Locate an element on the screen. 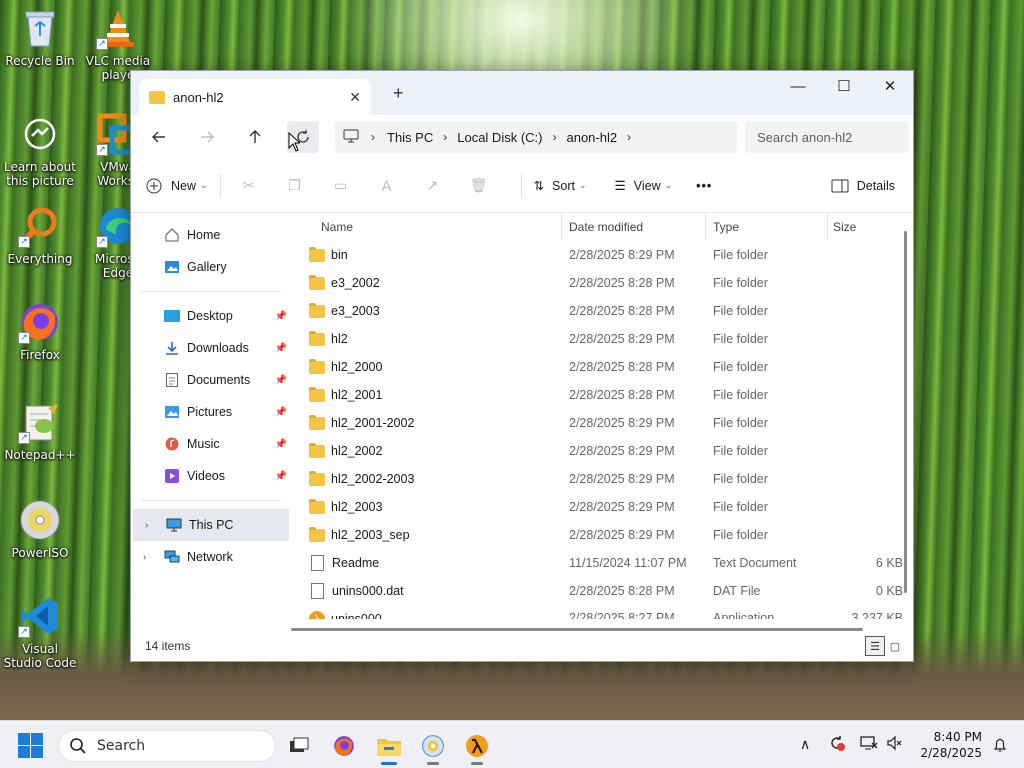  sidebar-item-gallery: Gallery is located at coordinates (211, 267).